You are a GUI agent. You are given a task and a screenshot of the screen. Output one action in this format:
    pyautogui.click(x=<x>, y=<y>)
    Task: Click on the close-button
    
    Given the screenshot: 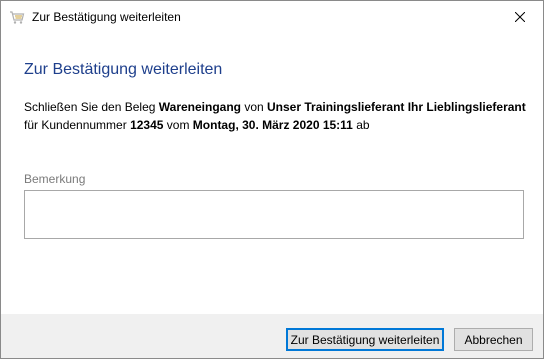 What is the action you would take?
    pyautogui.click(x=520, y=16)
    